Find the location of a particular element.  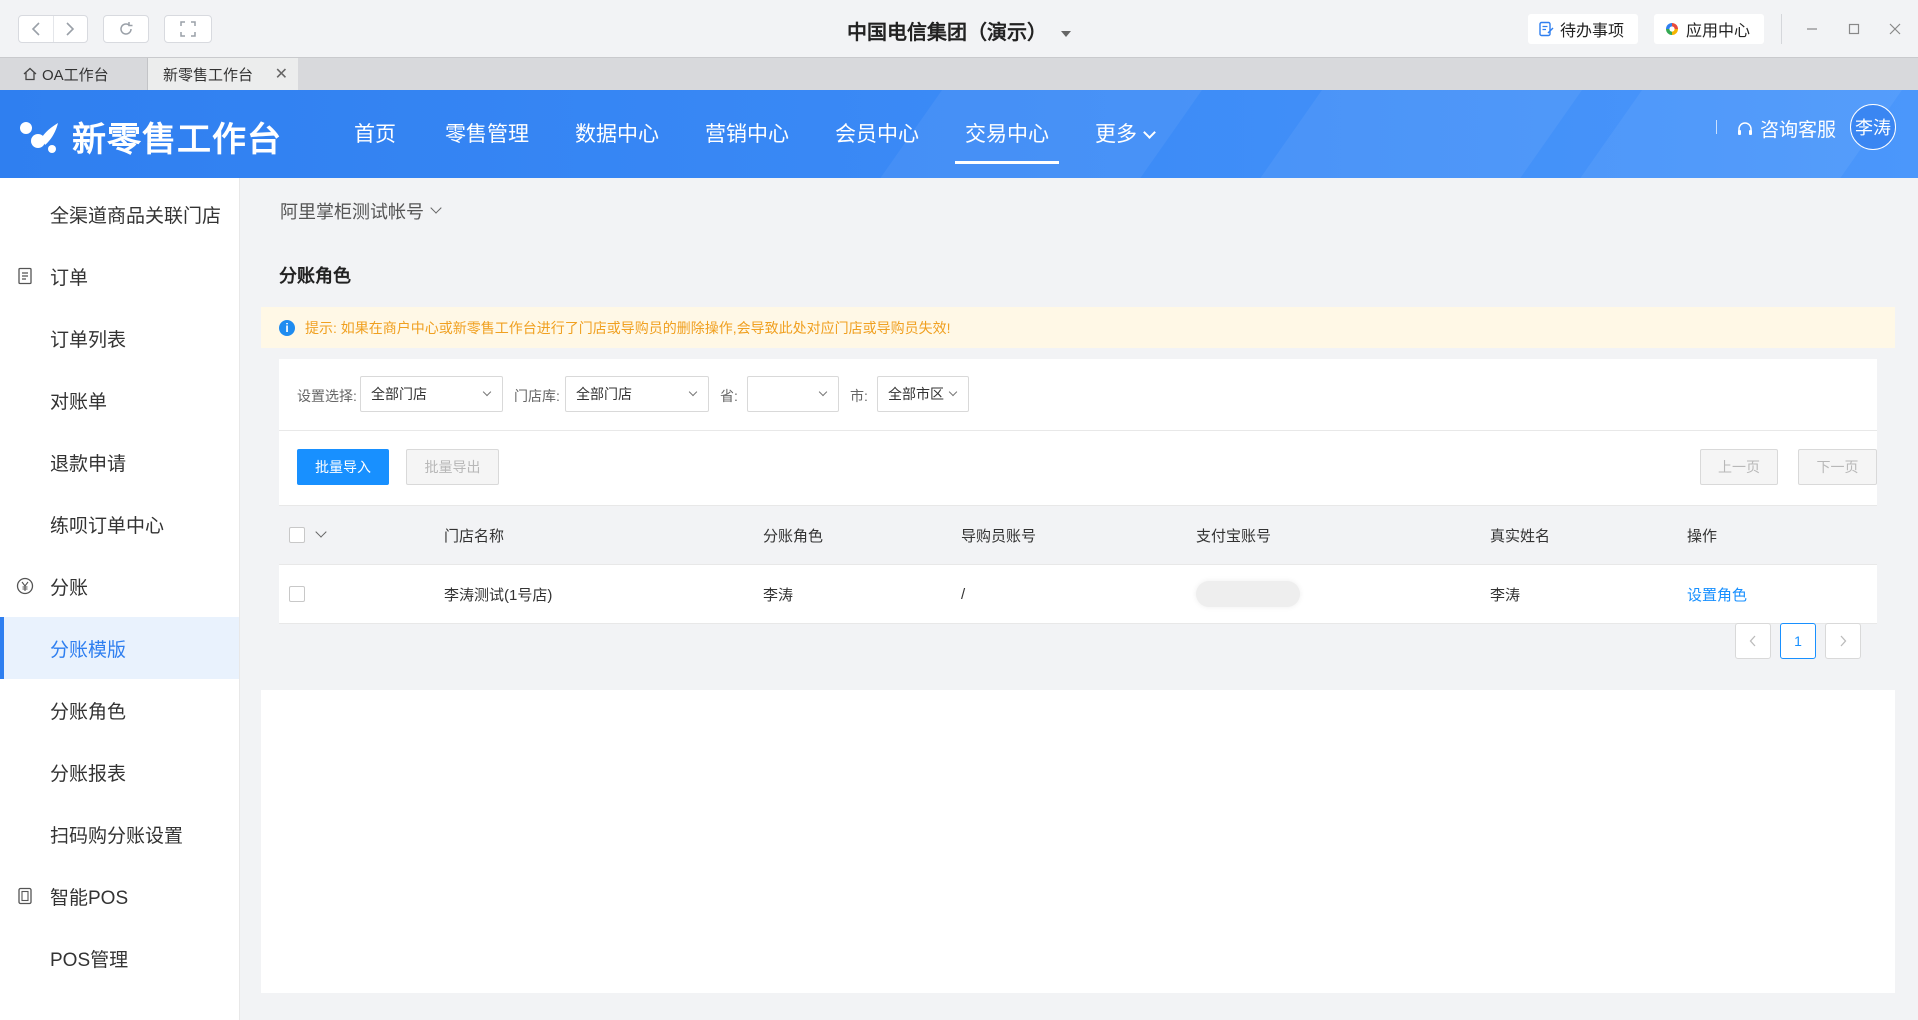

sidebar-item-order-list: 订单列表 is located at coordinates (119, 338).